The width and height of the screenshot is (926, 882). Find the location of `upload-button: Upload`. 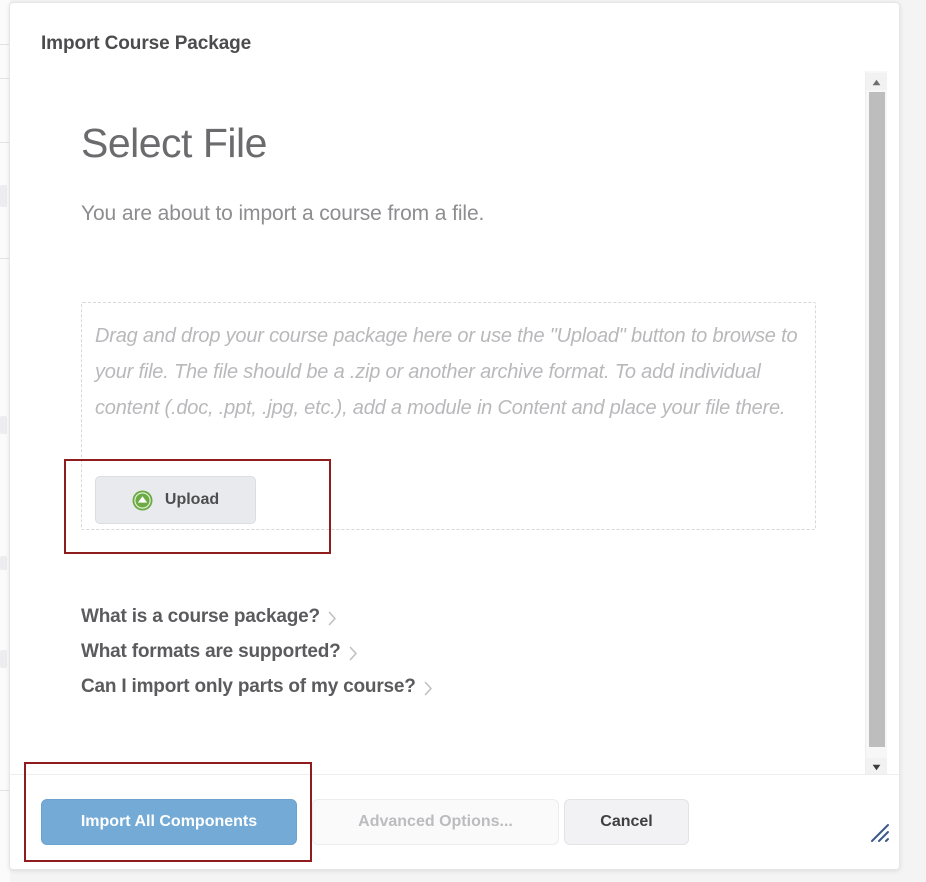

upload-button: Upload is located at coordinates (175, 500).